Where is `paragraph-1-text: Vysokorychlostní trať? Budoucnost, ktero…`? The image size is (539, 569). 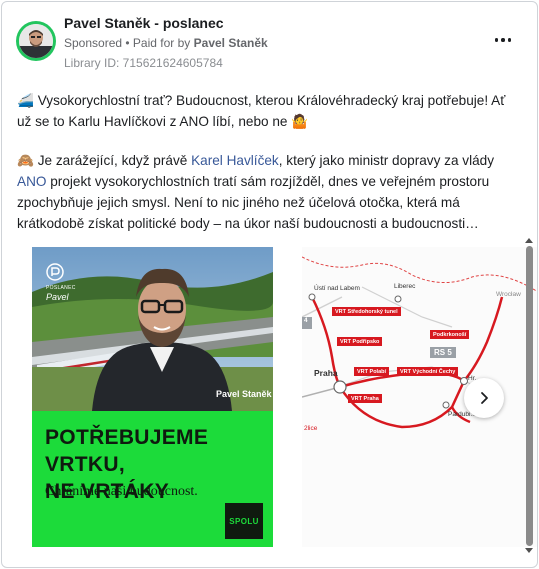 paragraph-1-text: Vysokorychlostní trať? Budoucnost, ktero… is located at coordinates (261, 111).